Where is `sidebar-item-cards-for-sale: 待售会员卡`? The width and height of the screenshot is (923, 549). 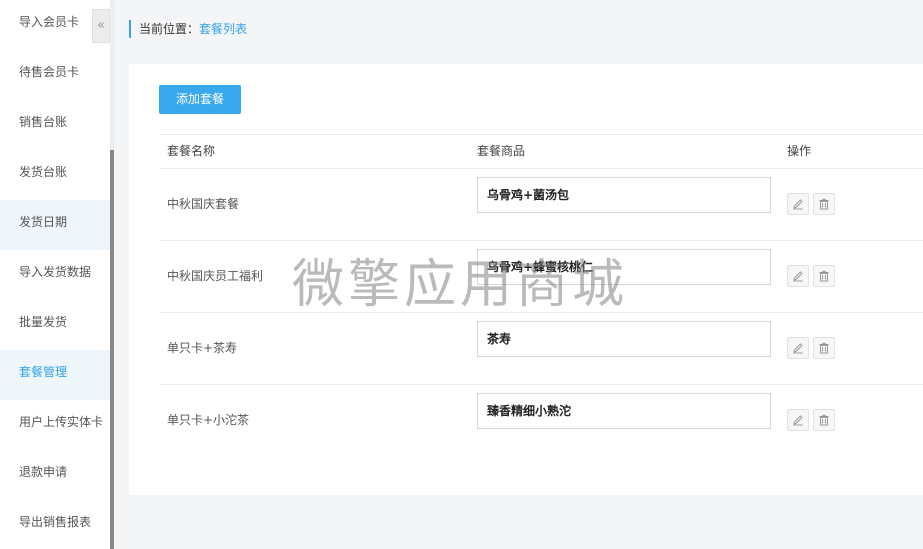 sidebar-item-cards-for-sale: 待售会员卡 is located at coordinates (55, 75).